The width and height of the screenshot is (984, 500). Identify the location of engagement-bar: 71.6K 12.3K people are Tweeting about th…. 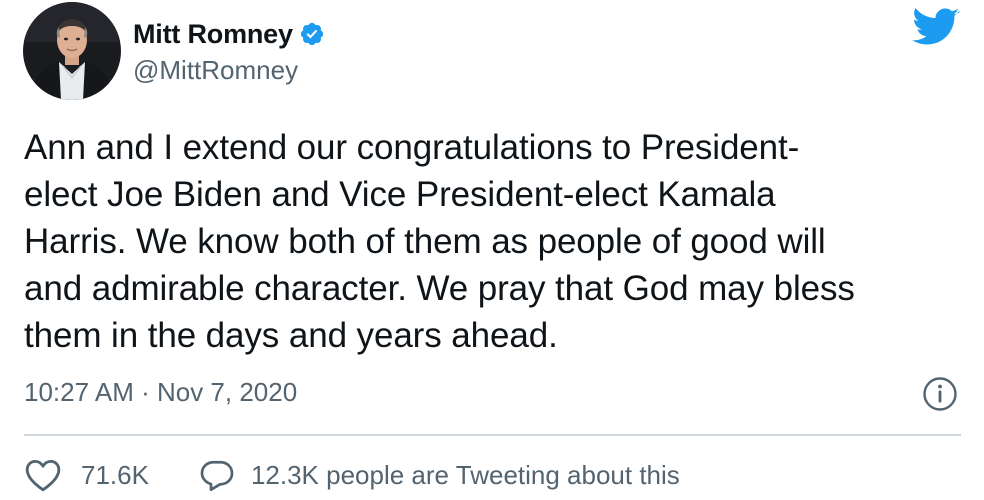
(352, 475).